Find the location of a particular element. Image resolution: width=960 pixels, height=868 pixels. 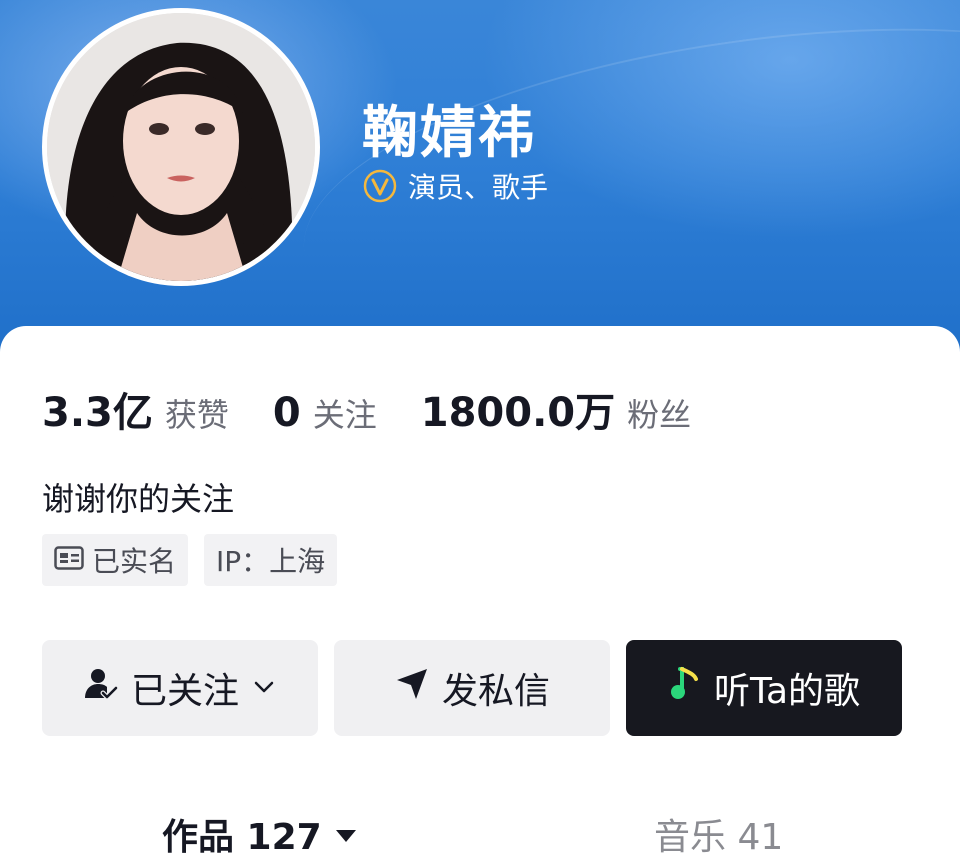

content-tabs: 作品 127 音乐 41 is located at coordinates (480, 838).